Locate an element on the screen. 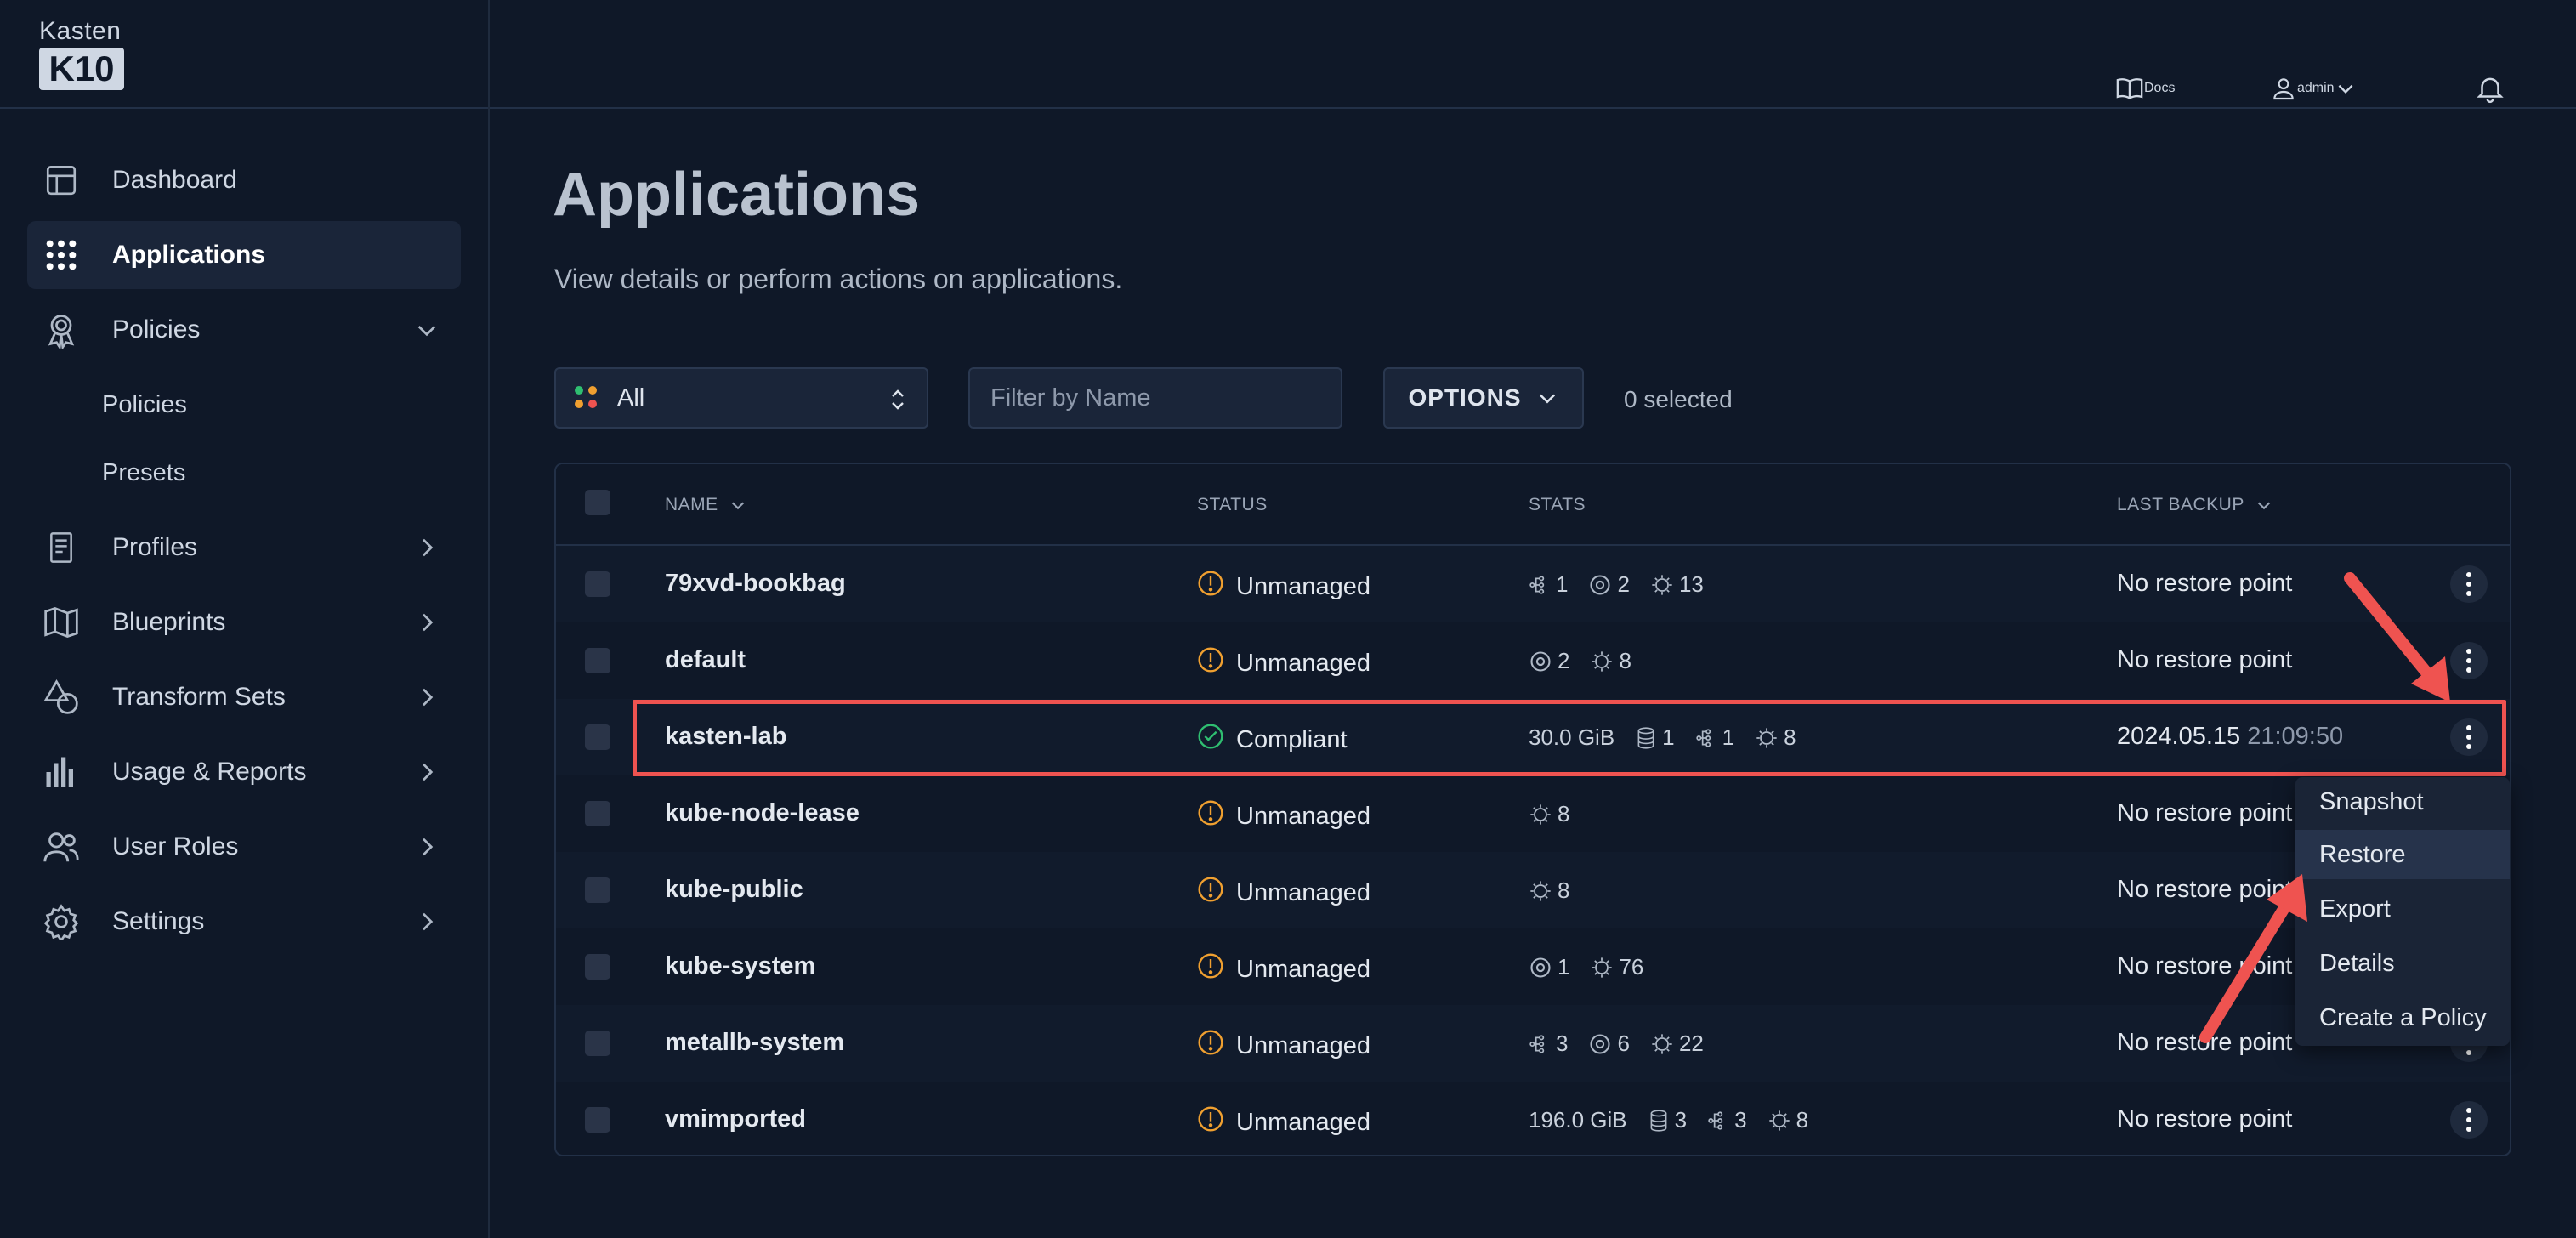 The width and height of the screenshot is (2576, 1238). sidebar-item-usage-reports: Usage & Reports is located at coordinates (244, 772).